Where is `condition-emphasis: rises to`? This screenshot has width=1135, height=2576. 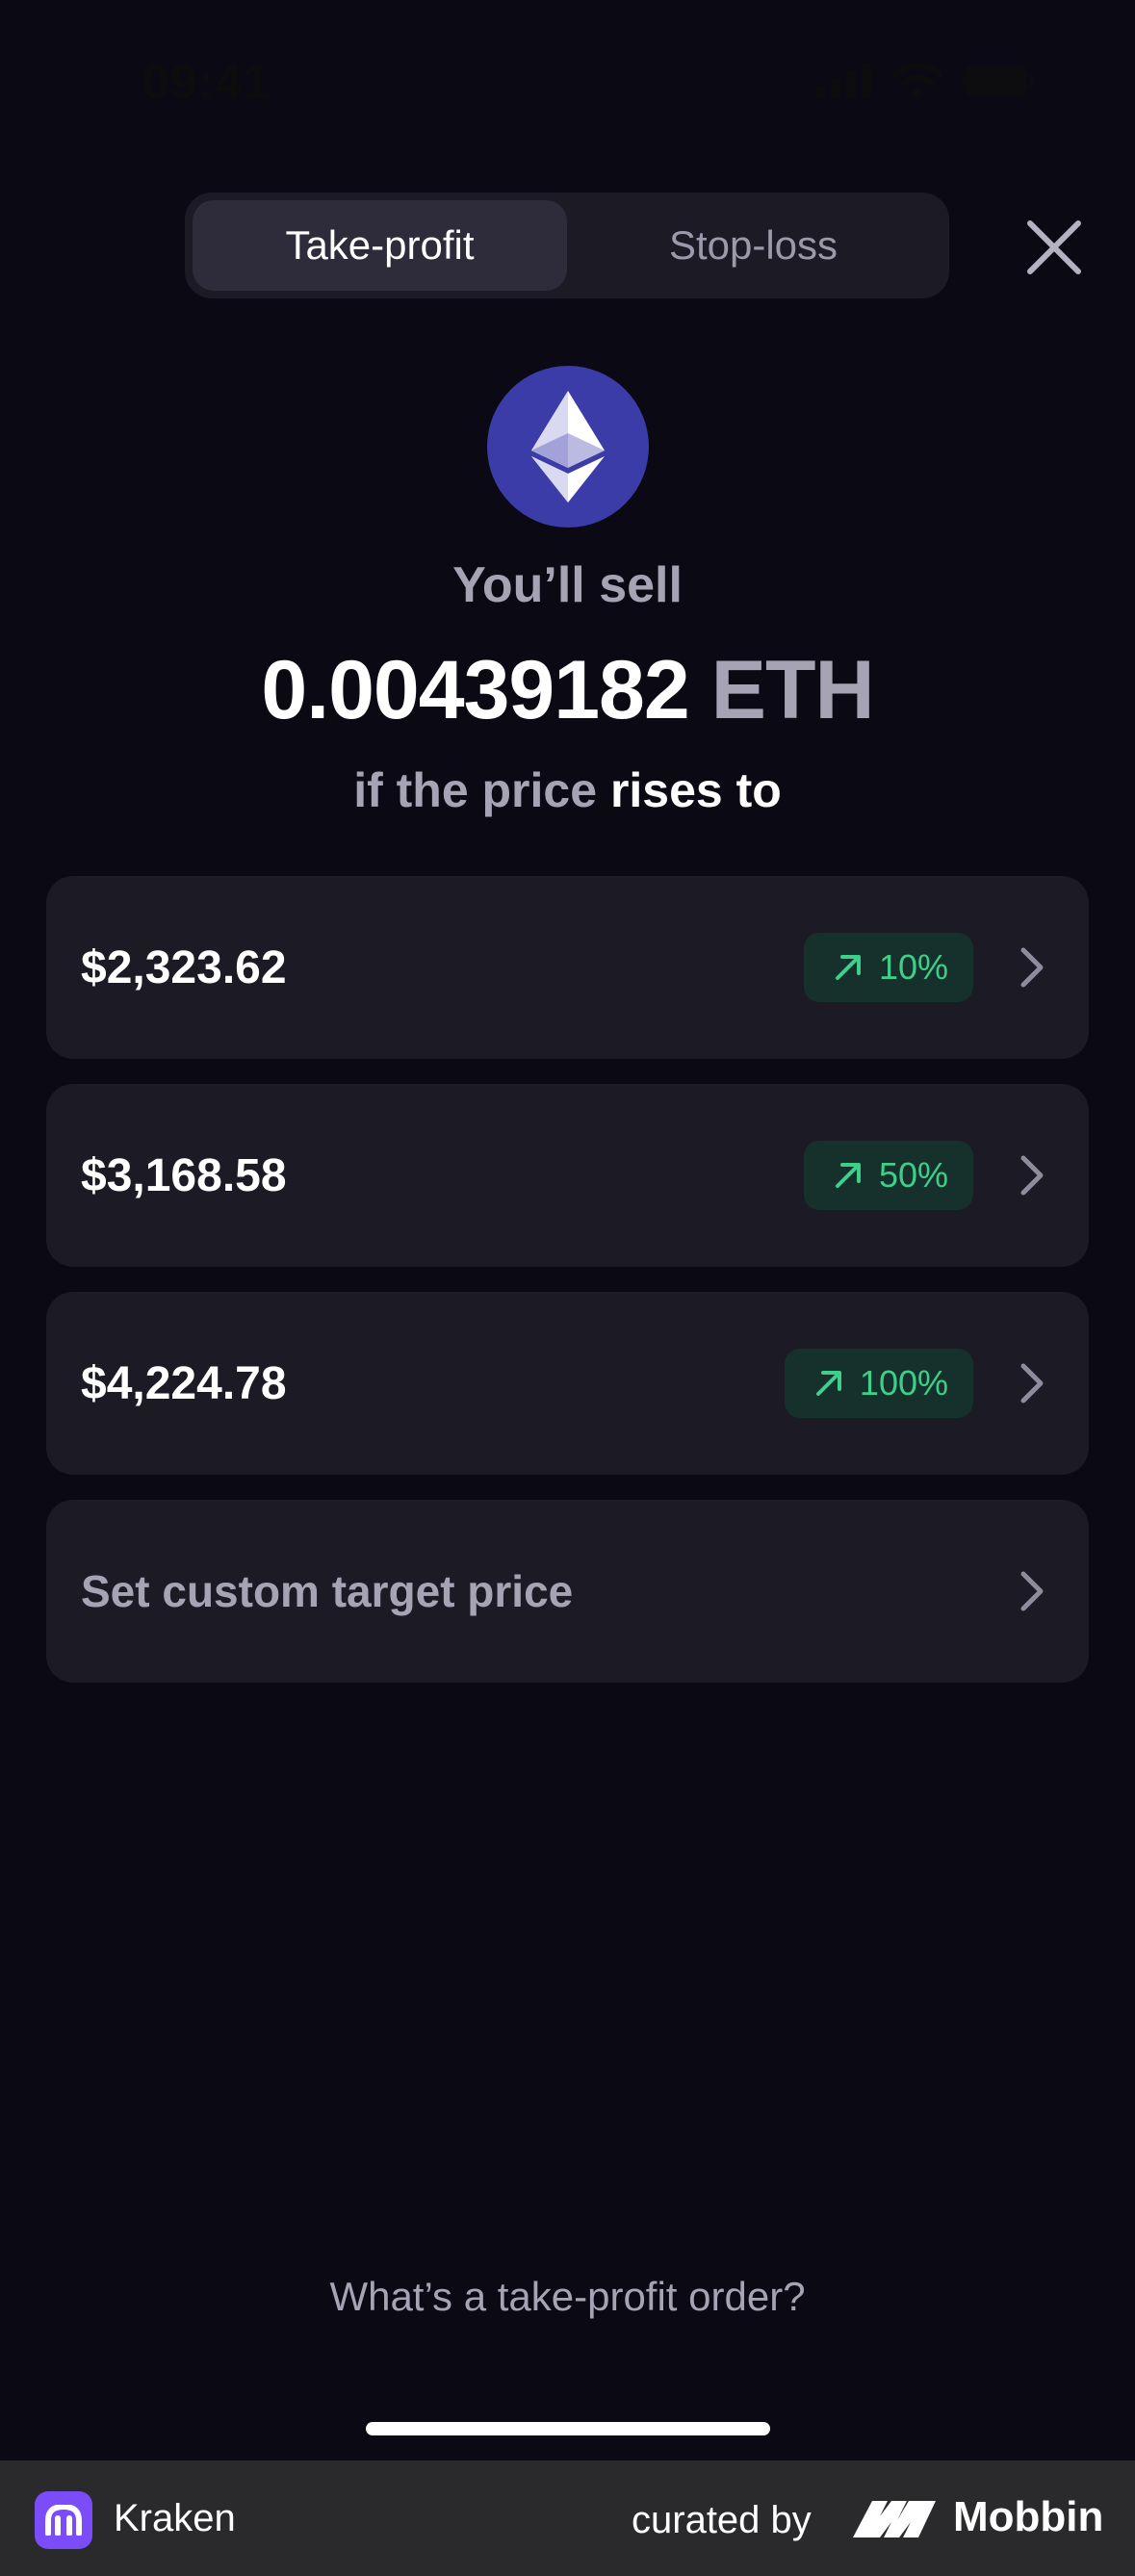 condition-emphasis: rises to is located at coordinates (695, 790).